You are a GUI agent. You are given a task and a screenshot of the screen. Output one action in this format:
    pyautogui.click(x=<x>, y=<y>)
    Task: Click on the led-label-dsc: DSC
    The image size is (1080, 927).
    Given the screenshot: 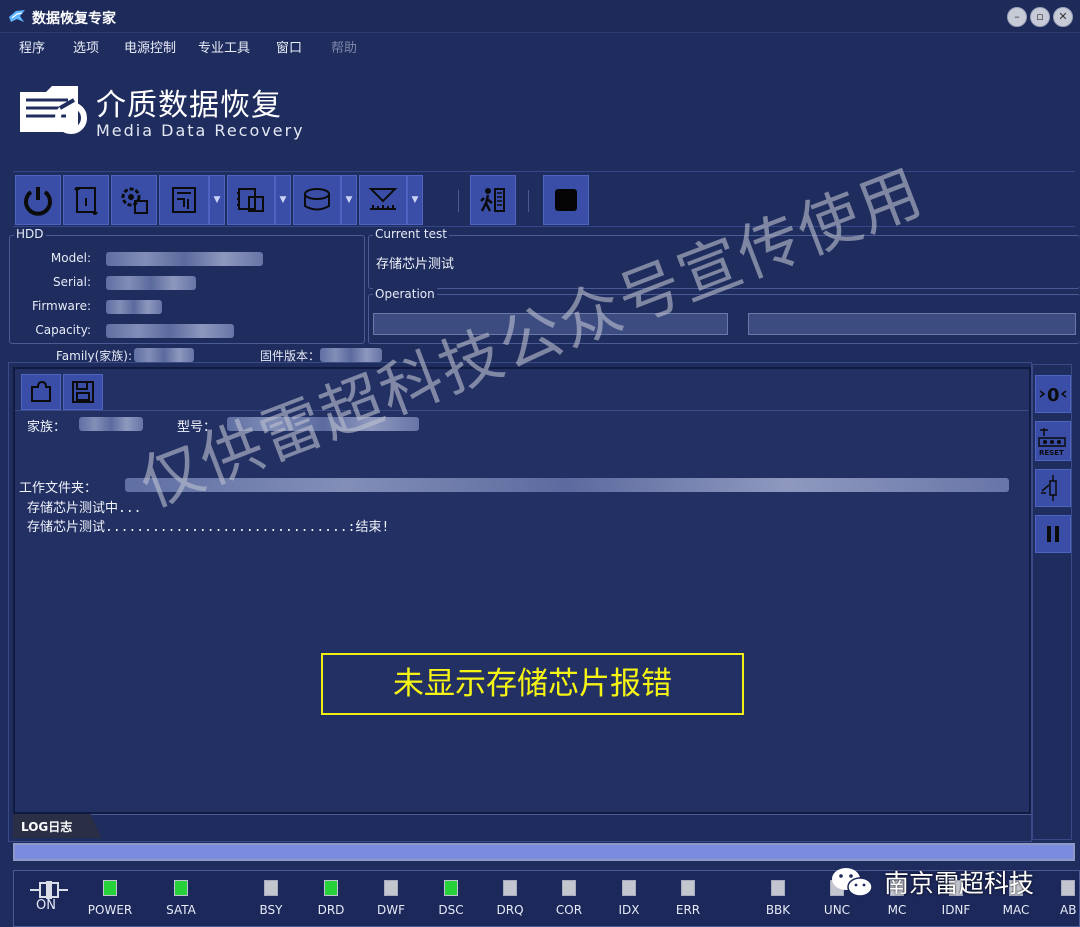 What is the action you would take?
    pyautogui.click(x=451, y=910)
    